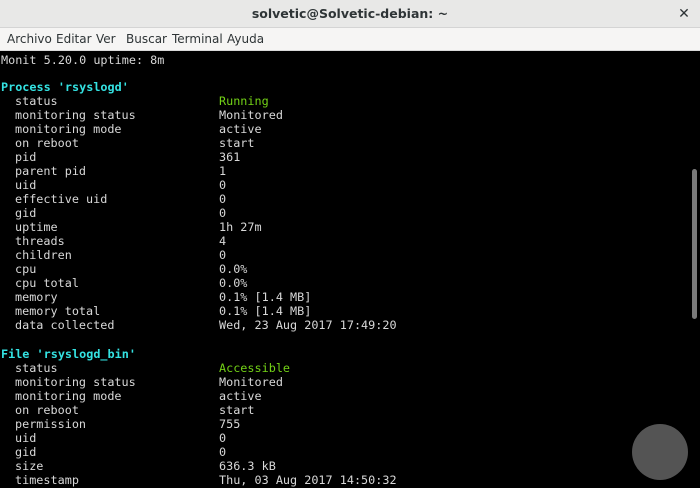 This screenshot has width=700, height=488. I want to click on process-value: Wed, 23 Aug 2017 17:49:20, so click(308, 325).